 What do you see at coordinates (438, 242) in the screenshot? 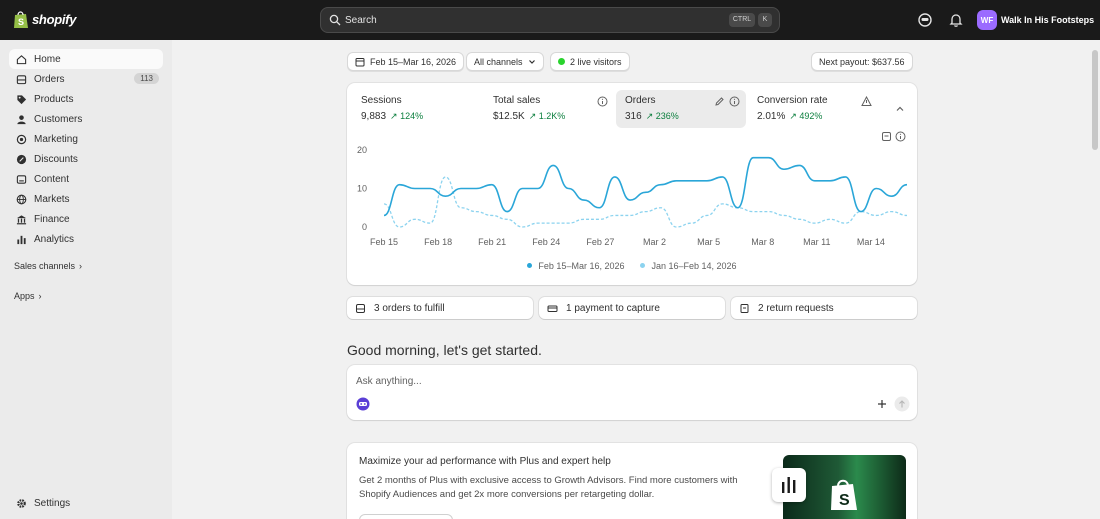
I see `x-tick-label: Feb 18` at bounding box center [438, 242].